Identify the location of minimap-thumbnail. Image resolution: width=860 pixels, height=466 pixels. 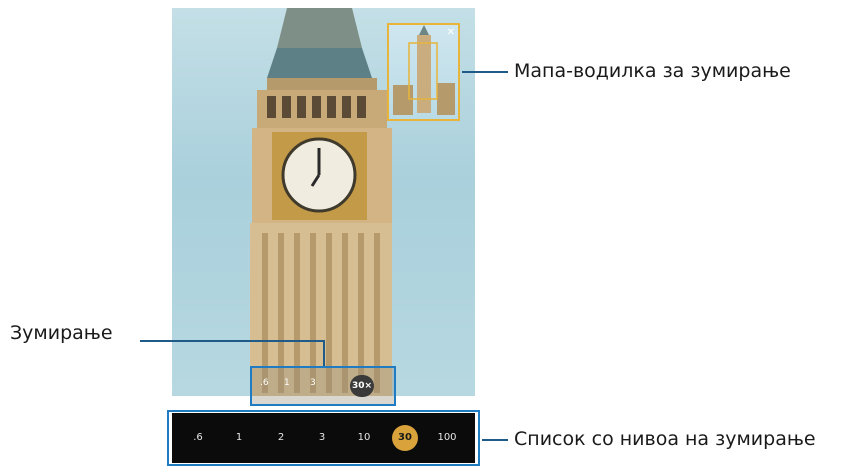
(424, 70).